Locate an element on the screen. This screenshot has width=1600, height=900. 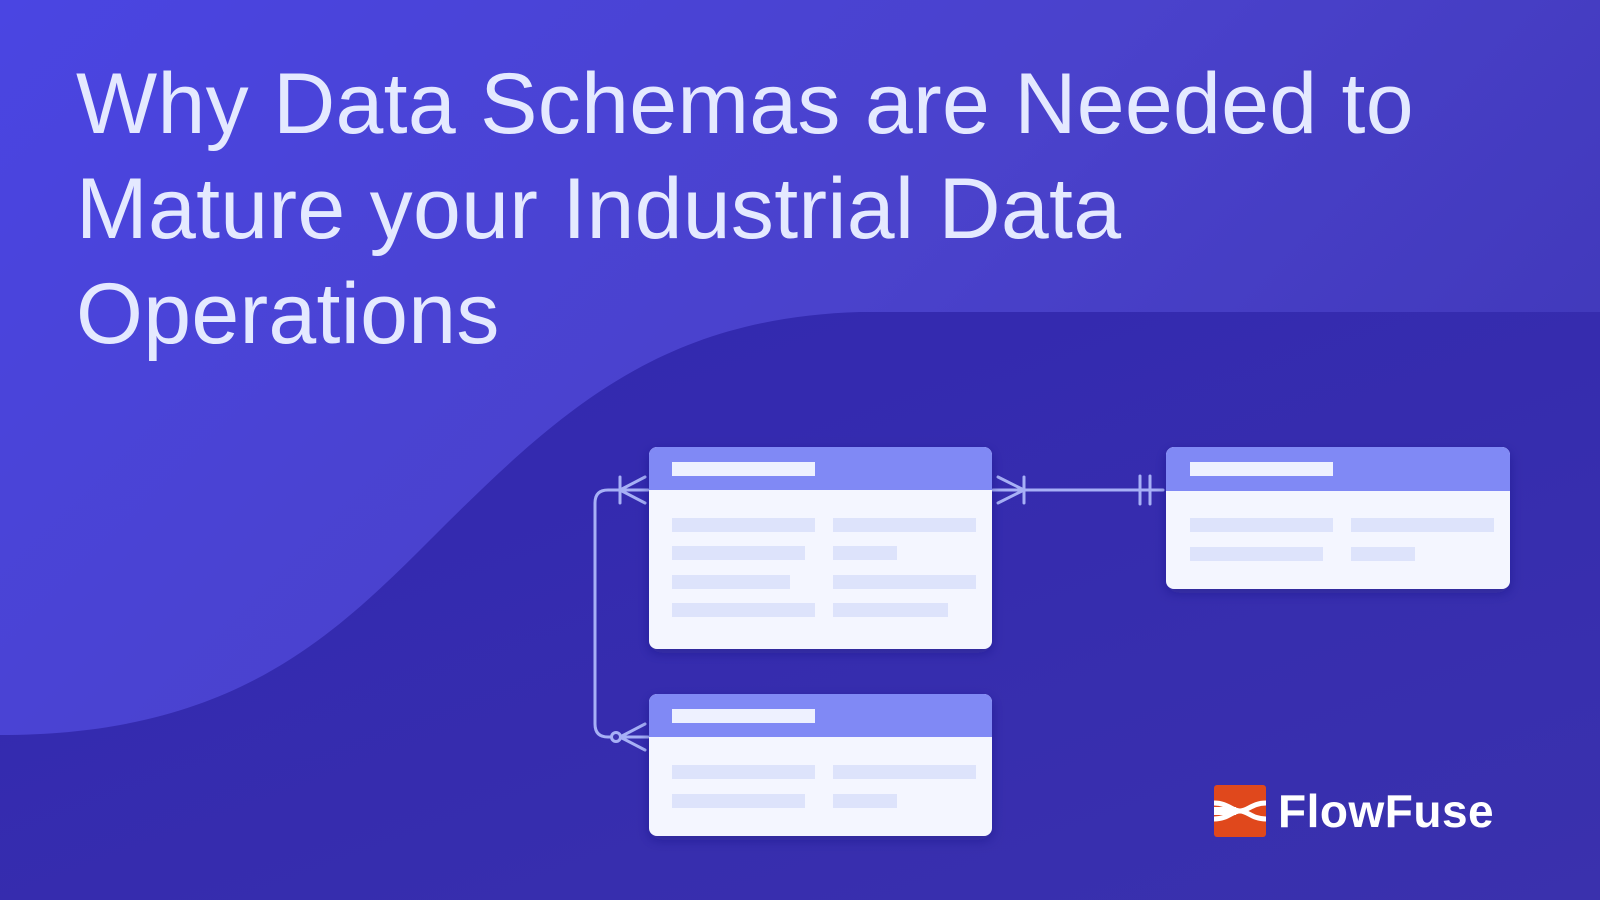
table-bottom is located at coordinates (820, 765).